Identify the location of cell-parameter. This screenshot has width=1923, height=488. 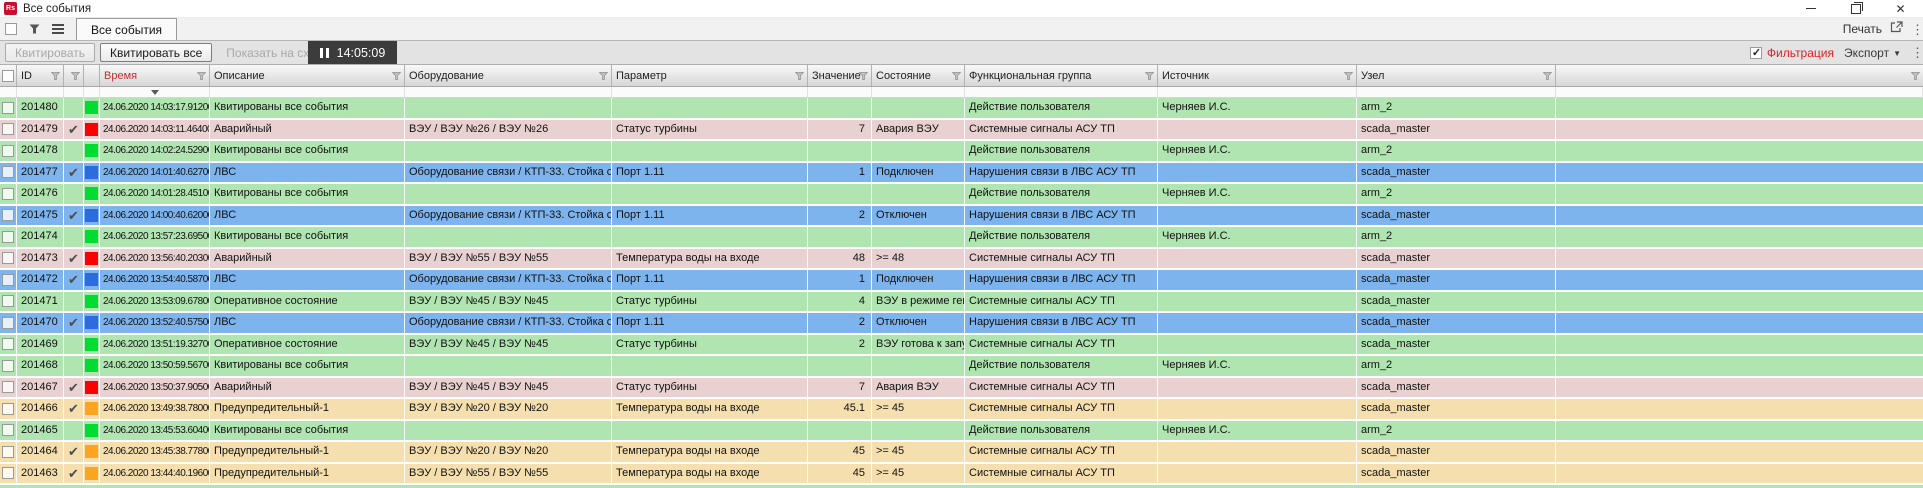
(710, 151).